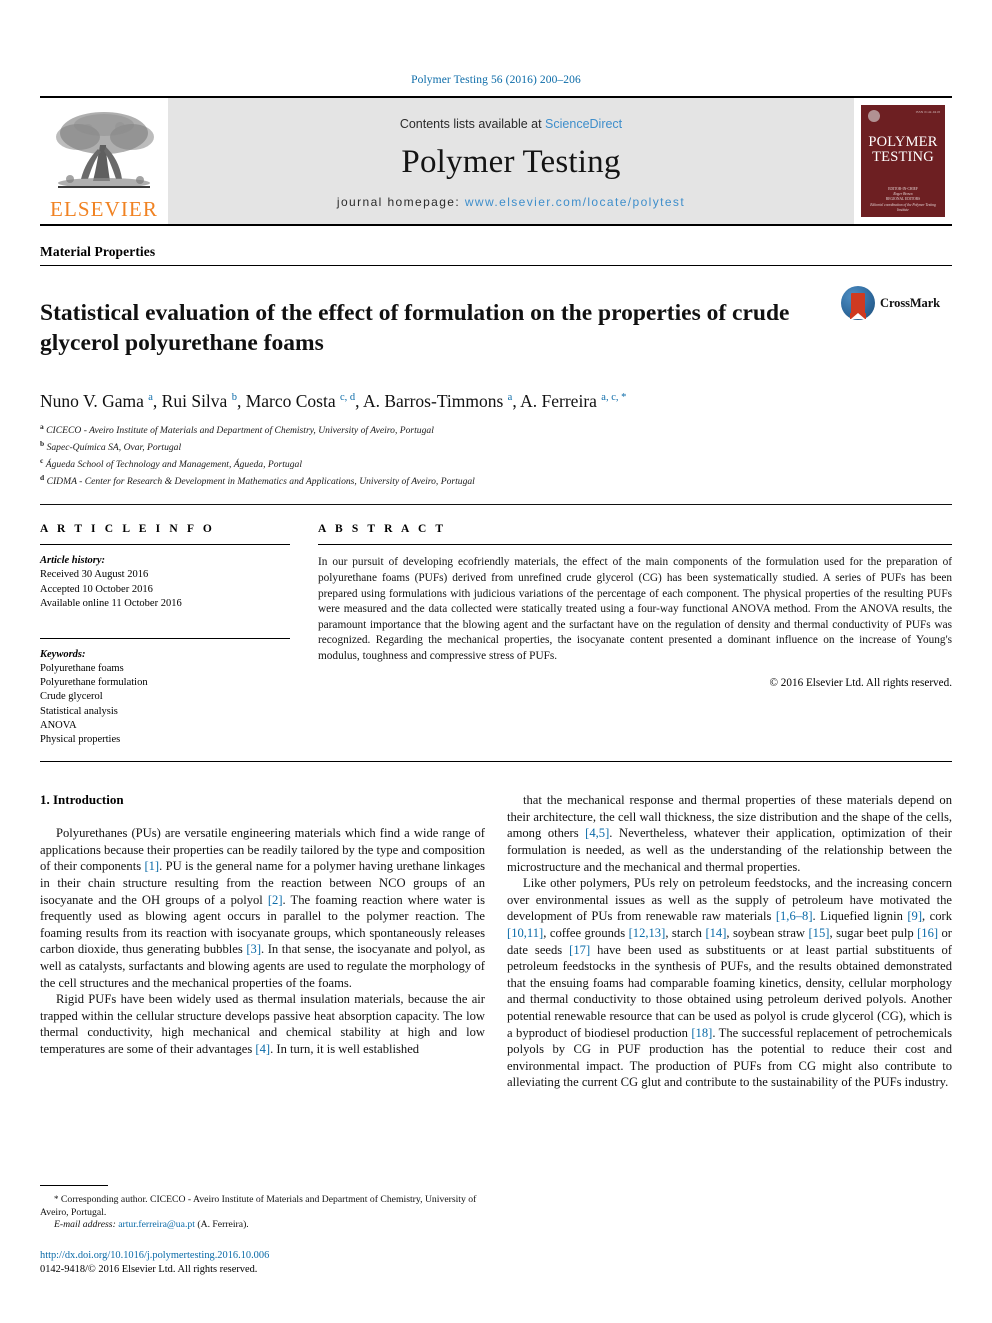 The height and width of the screenshot is (1323, 992). I want to click on email-owner: (A. Ferreira)., so click(223, 1225).